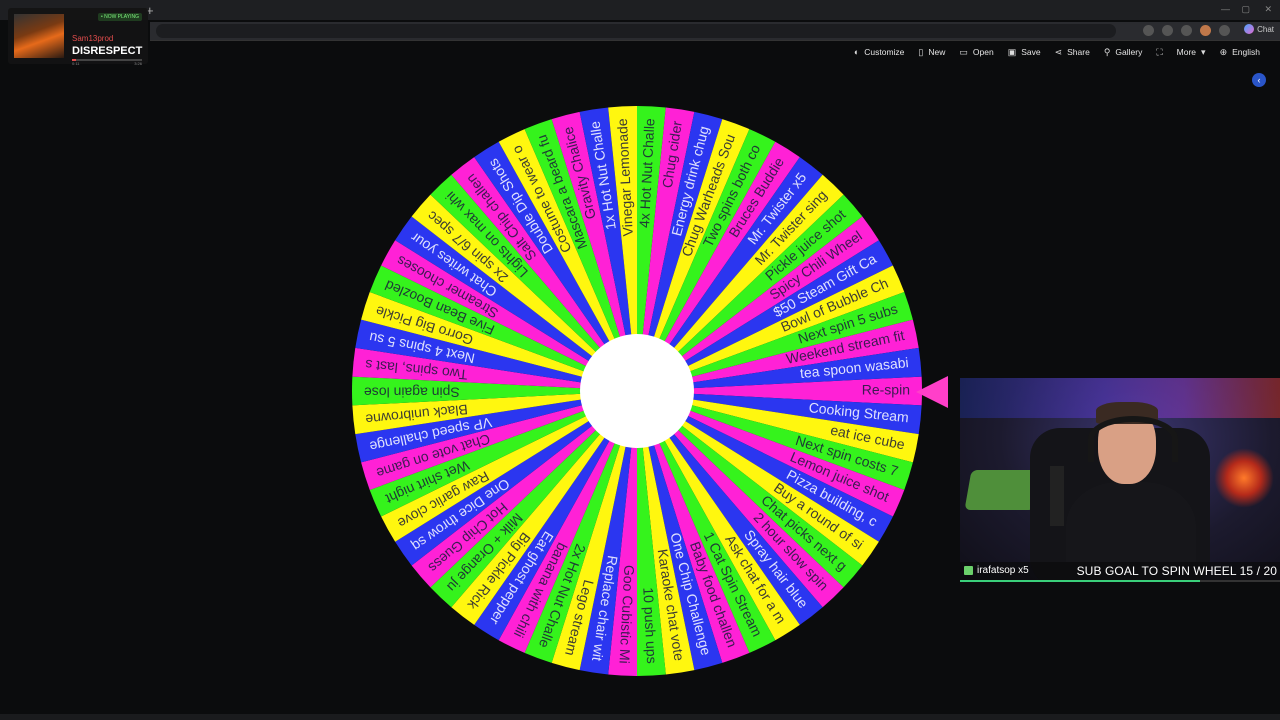  What do you see at coordinates (886, 390) in the screenshot?
I see `wheel-segment-label: Re-spin` at bounding box center [886, 390].